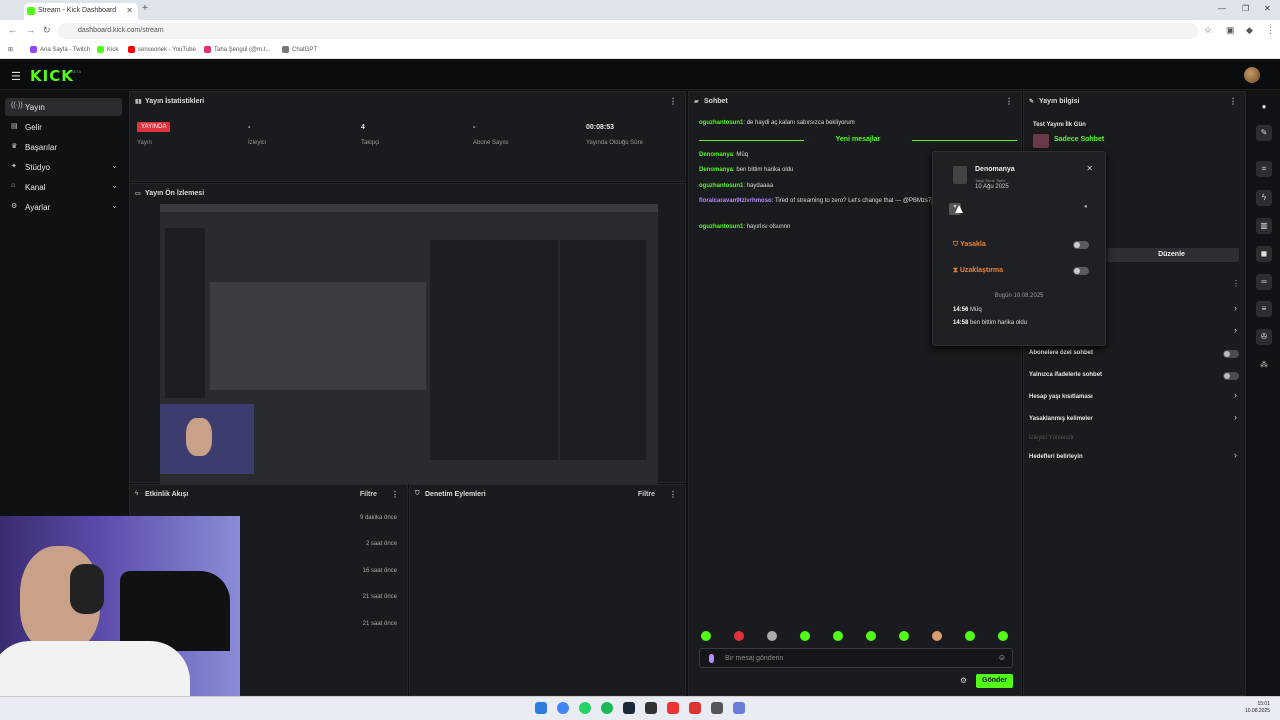  I want to click on send-button: Gönder, so click(994, 681).